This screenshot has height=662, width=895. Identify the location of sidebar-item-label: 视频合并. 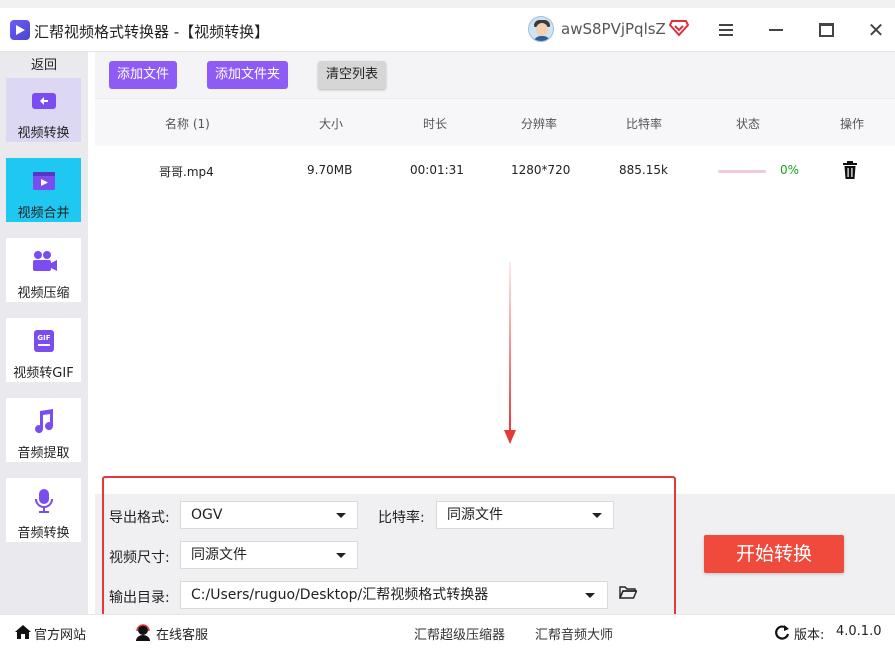
(43, 213).